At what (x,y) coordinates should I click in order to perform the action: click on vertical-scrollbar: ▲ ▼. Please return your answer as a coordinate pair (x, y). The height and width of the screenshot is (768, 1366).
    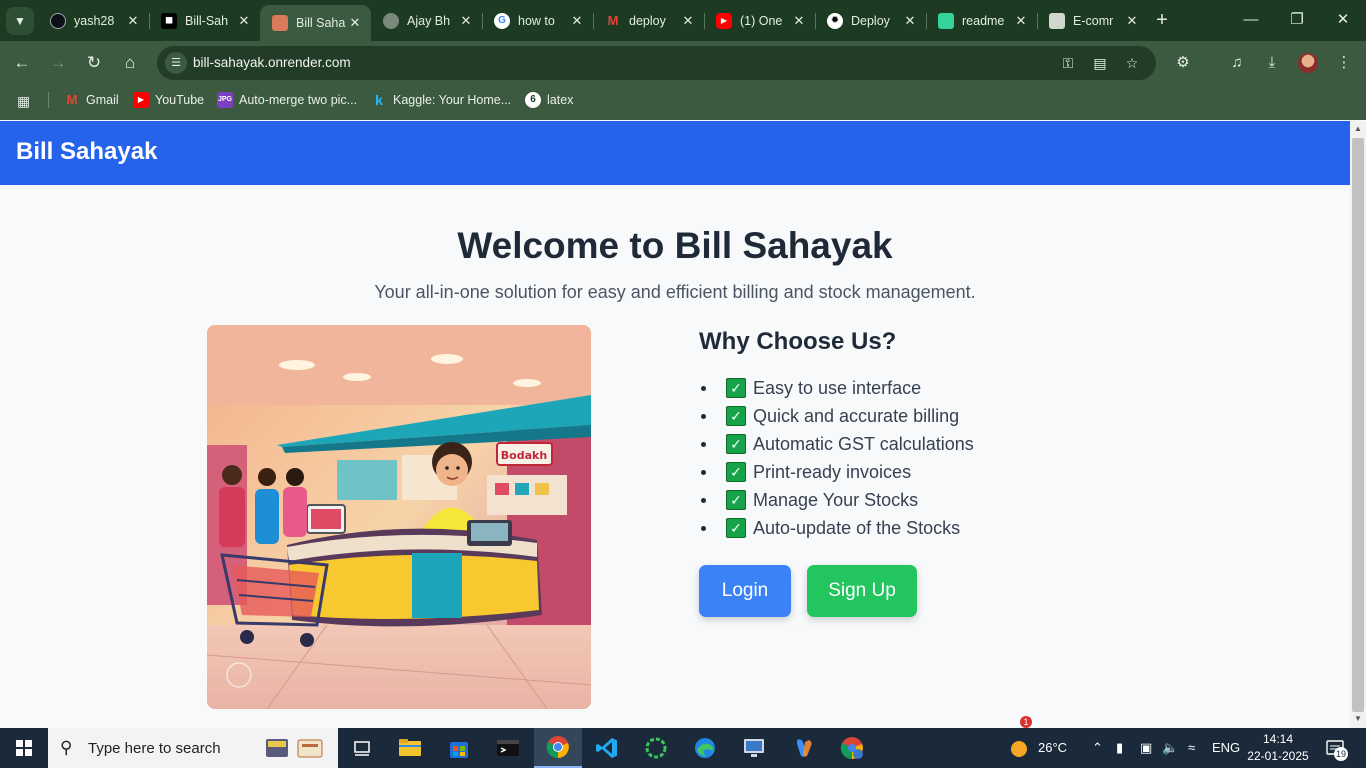
    Looking at the image, I should click on (1358, 424).